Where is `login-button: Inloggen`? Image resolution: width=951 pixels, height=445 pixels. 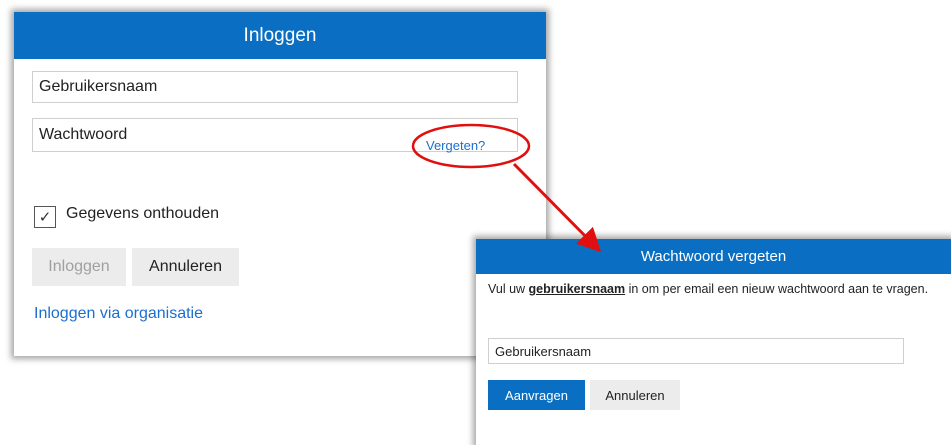
login-button: Inloggen is located at coordinates (79, 267).